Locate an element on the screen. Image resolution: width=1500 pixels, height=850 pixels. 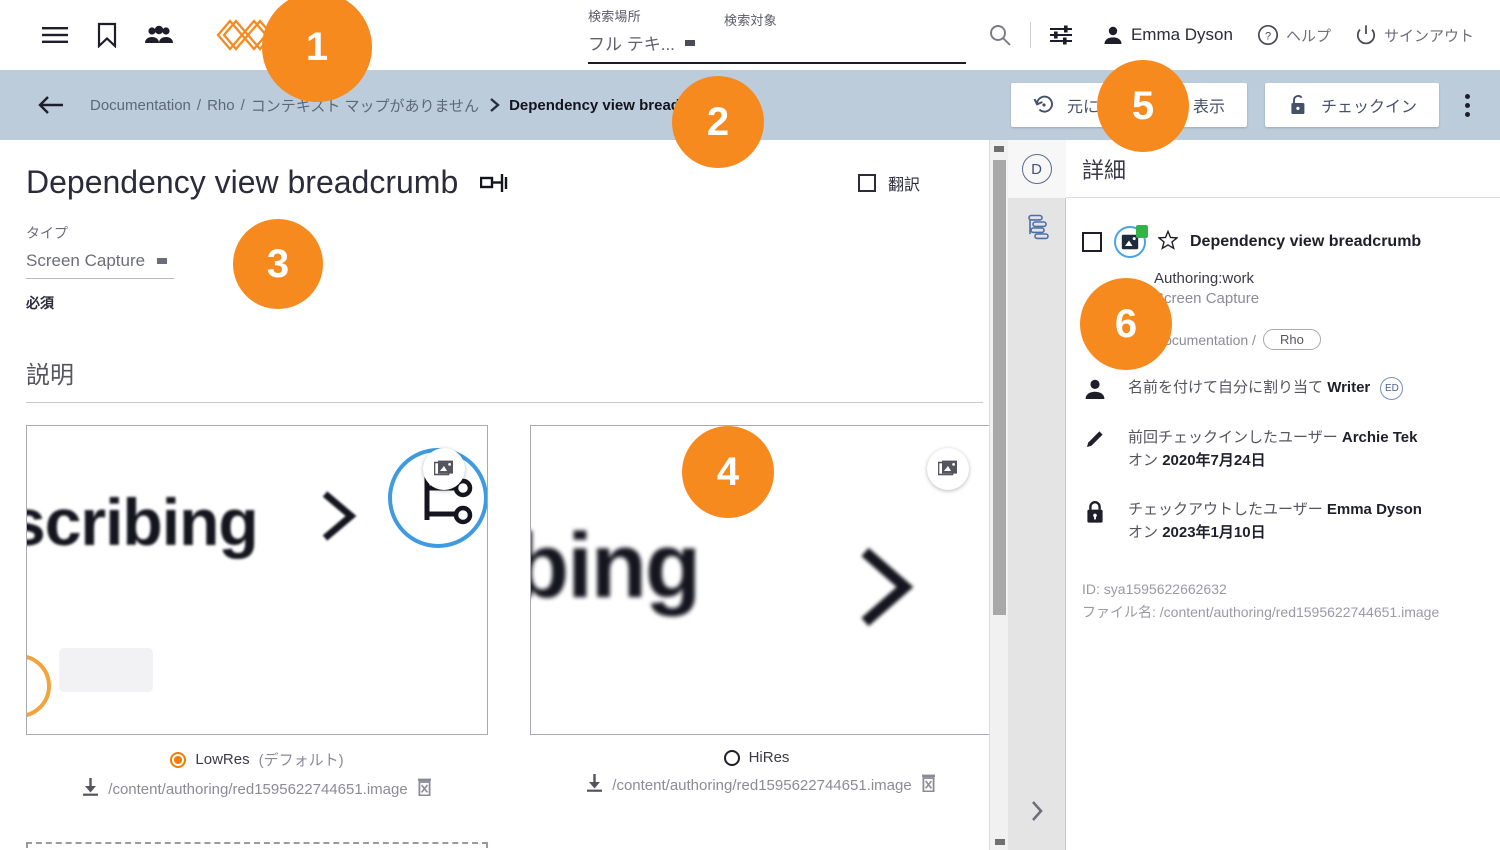
meta-label: 名前を付けて自分に割り当て is located at coordinates (1226, 387).